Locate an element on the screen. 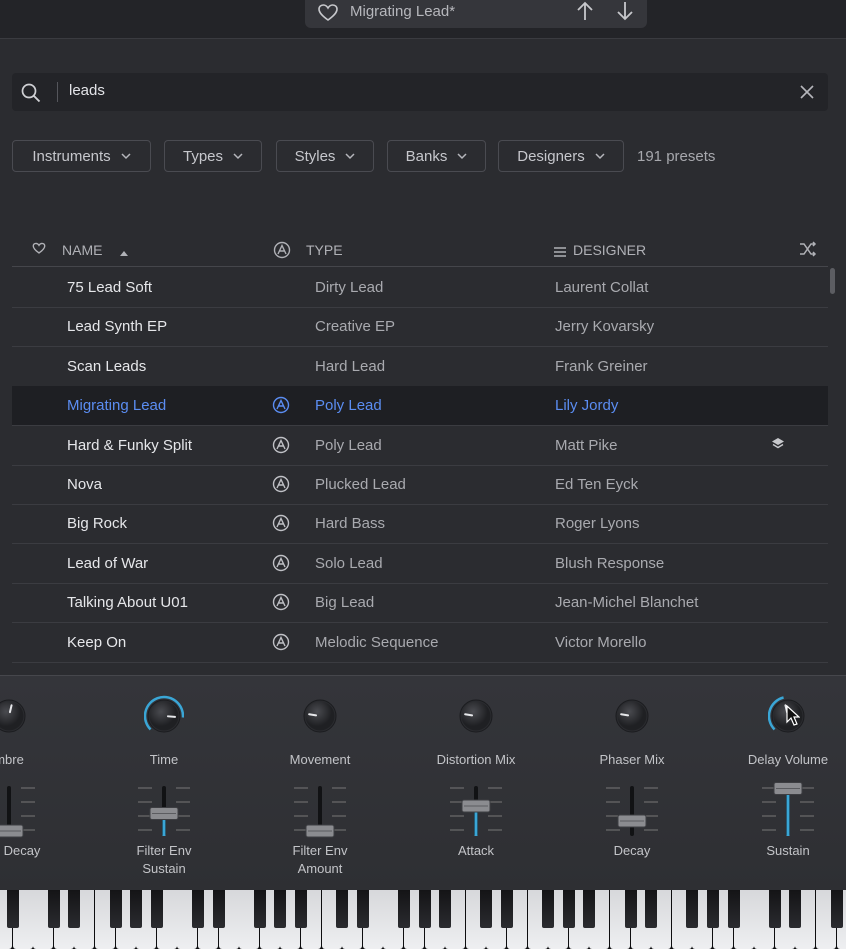  preset-type: Melodic Sequence is located at coordinates (377, 642).